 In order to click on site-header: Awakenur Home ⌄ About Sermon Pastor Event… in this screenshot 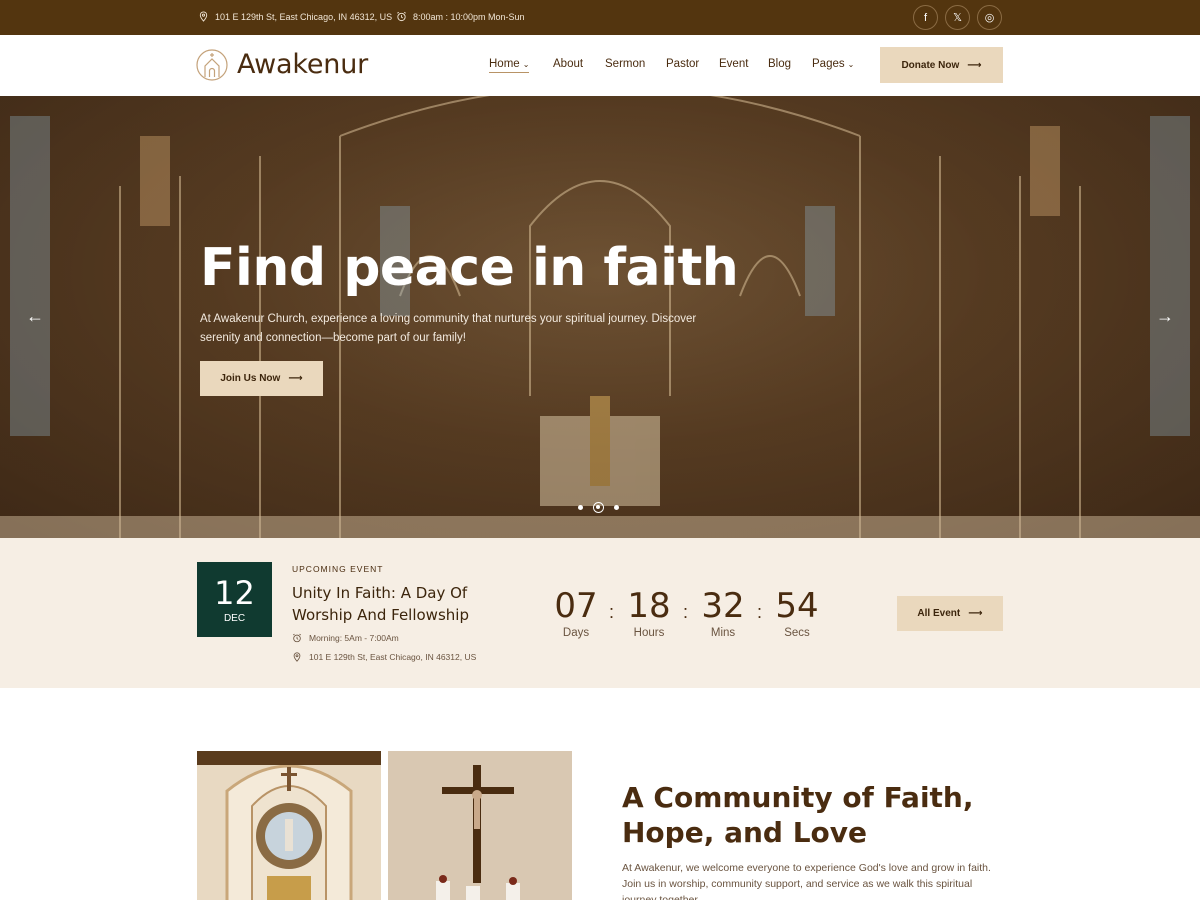, I will do `click(600, 65)`.